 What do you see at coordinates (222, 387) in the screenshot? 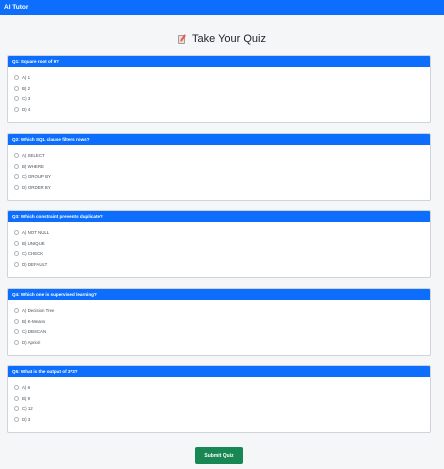
I see `option-q5-a: A) 6` at bounding box center [222, 387].